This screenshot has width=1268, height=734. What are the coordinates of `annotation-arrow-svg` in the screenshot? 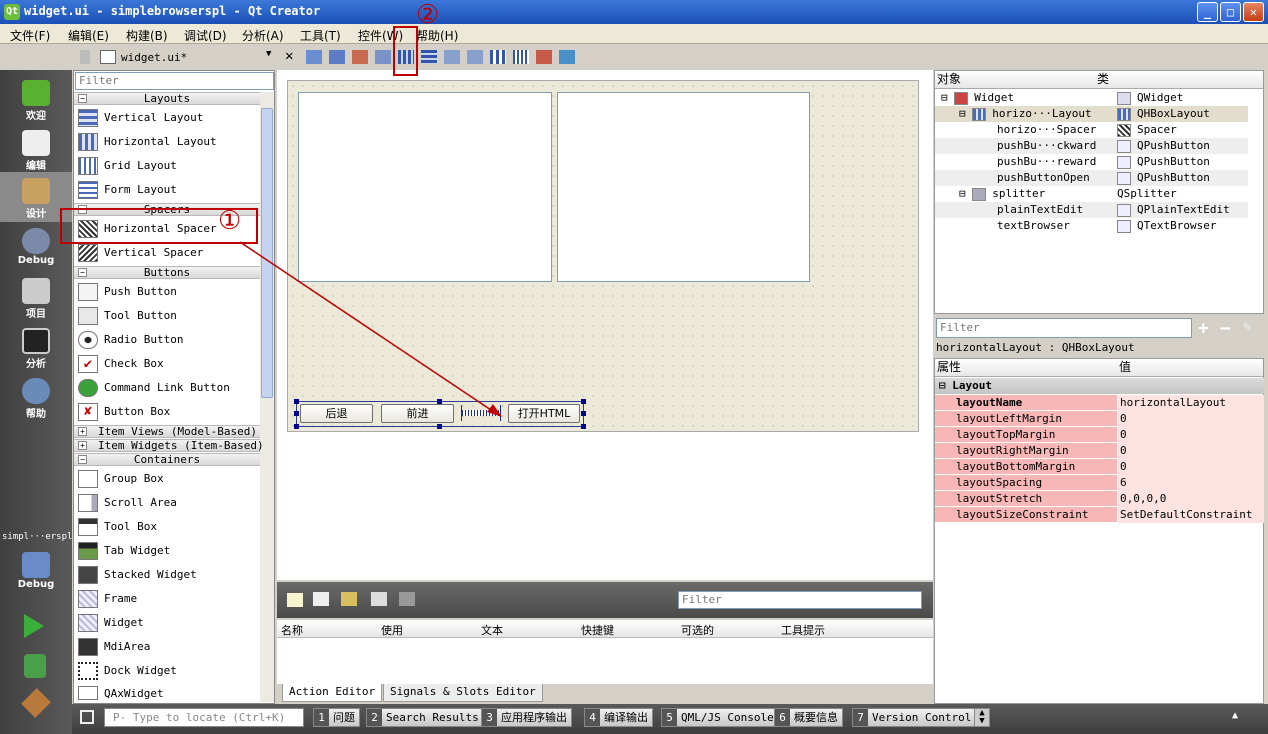 It's located at (370, 329).